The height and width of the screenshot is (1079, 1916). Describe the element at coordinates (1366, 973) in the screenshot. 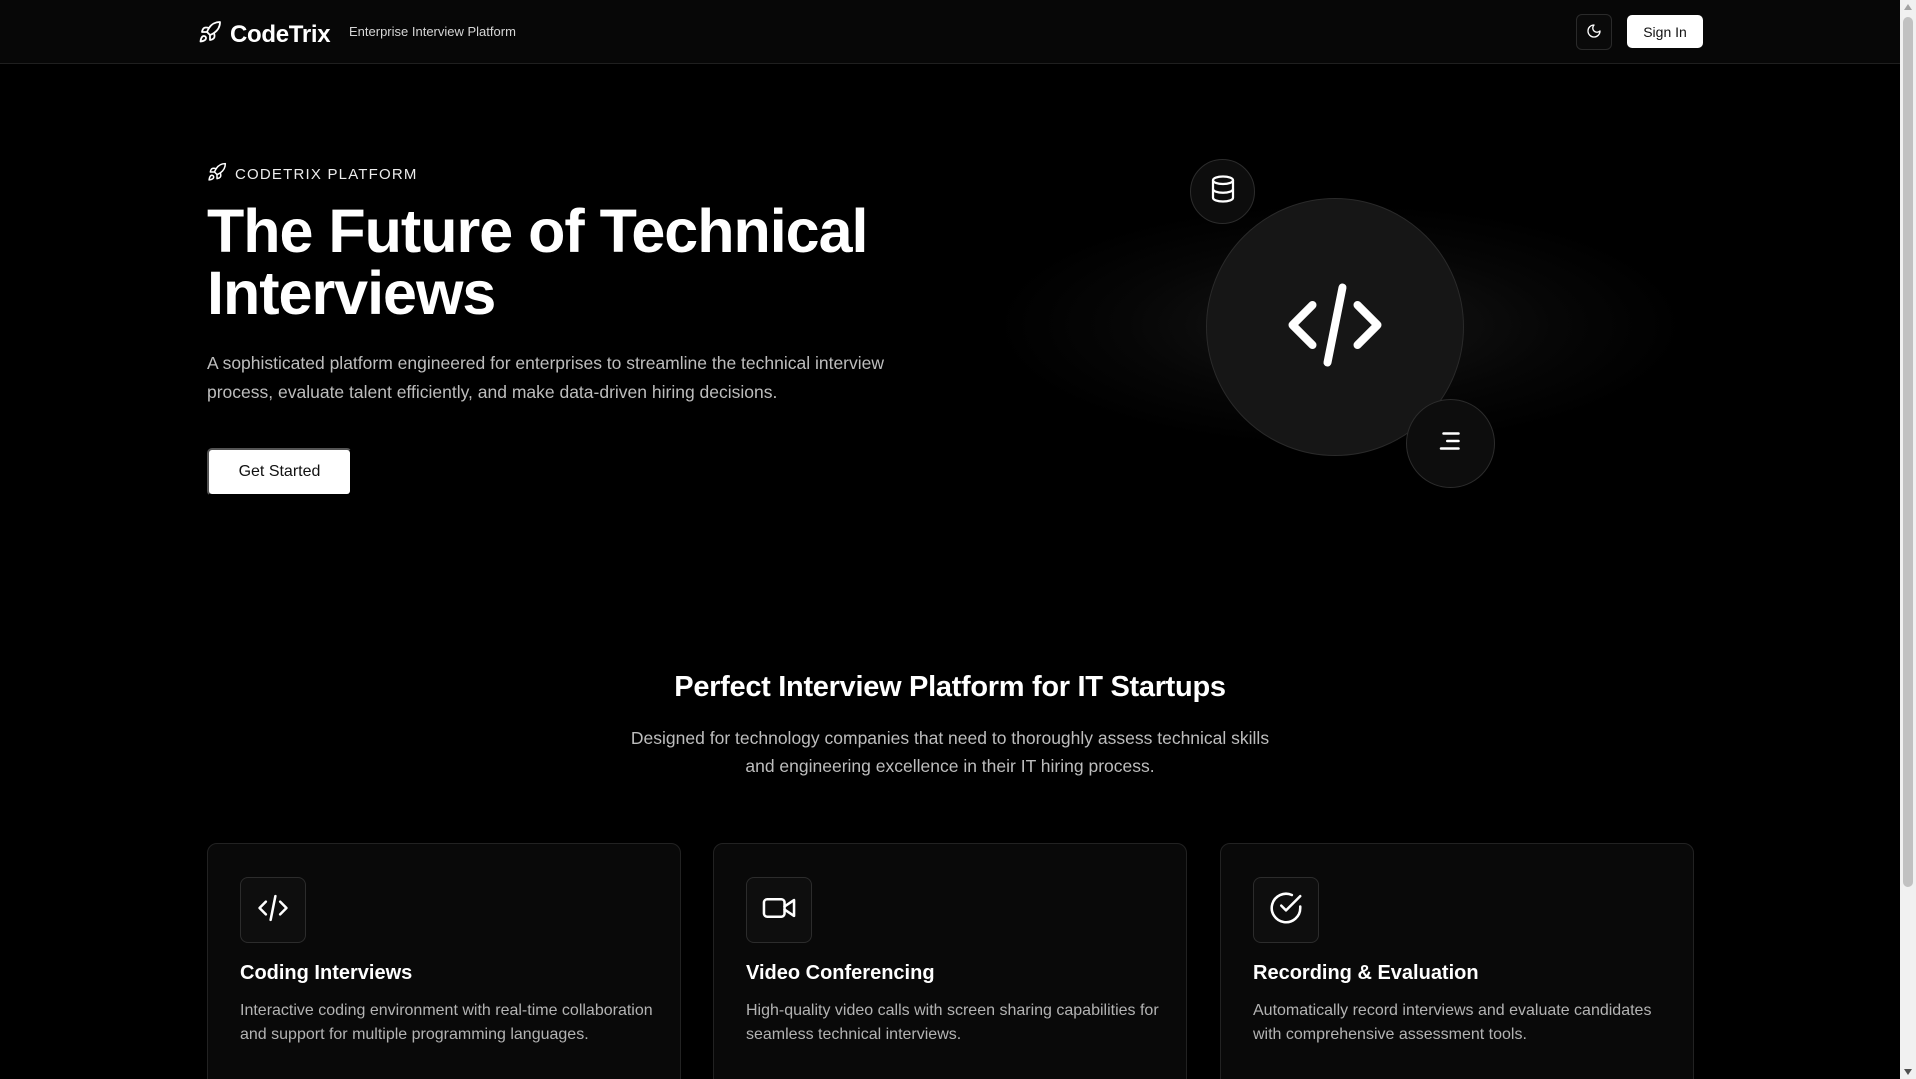

I see `feature-title: Recording & Evaluation` at that location.